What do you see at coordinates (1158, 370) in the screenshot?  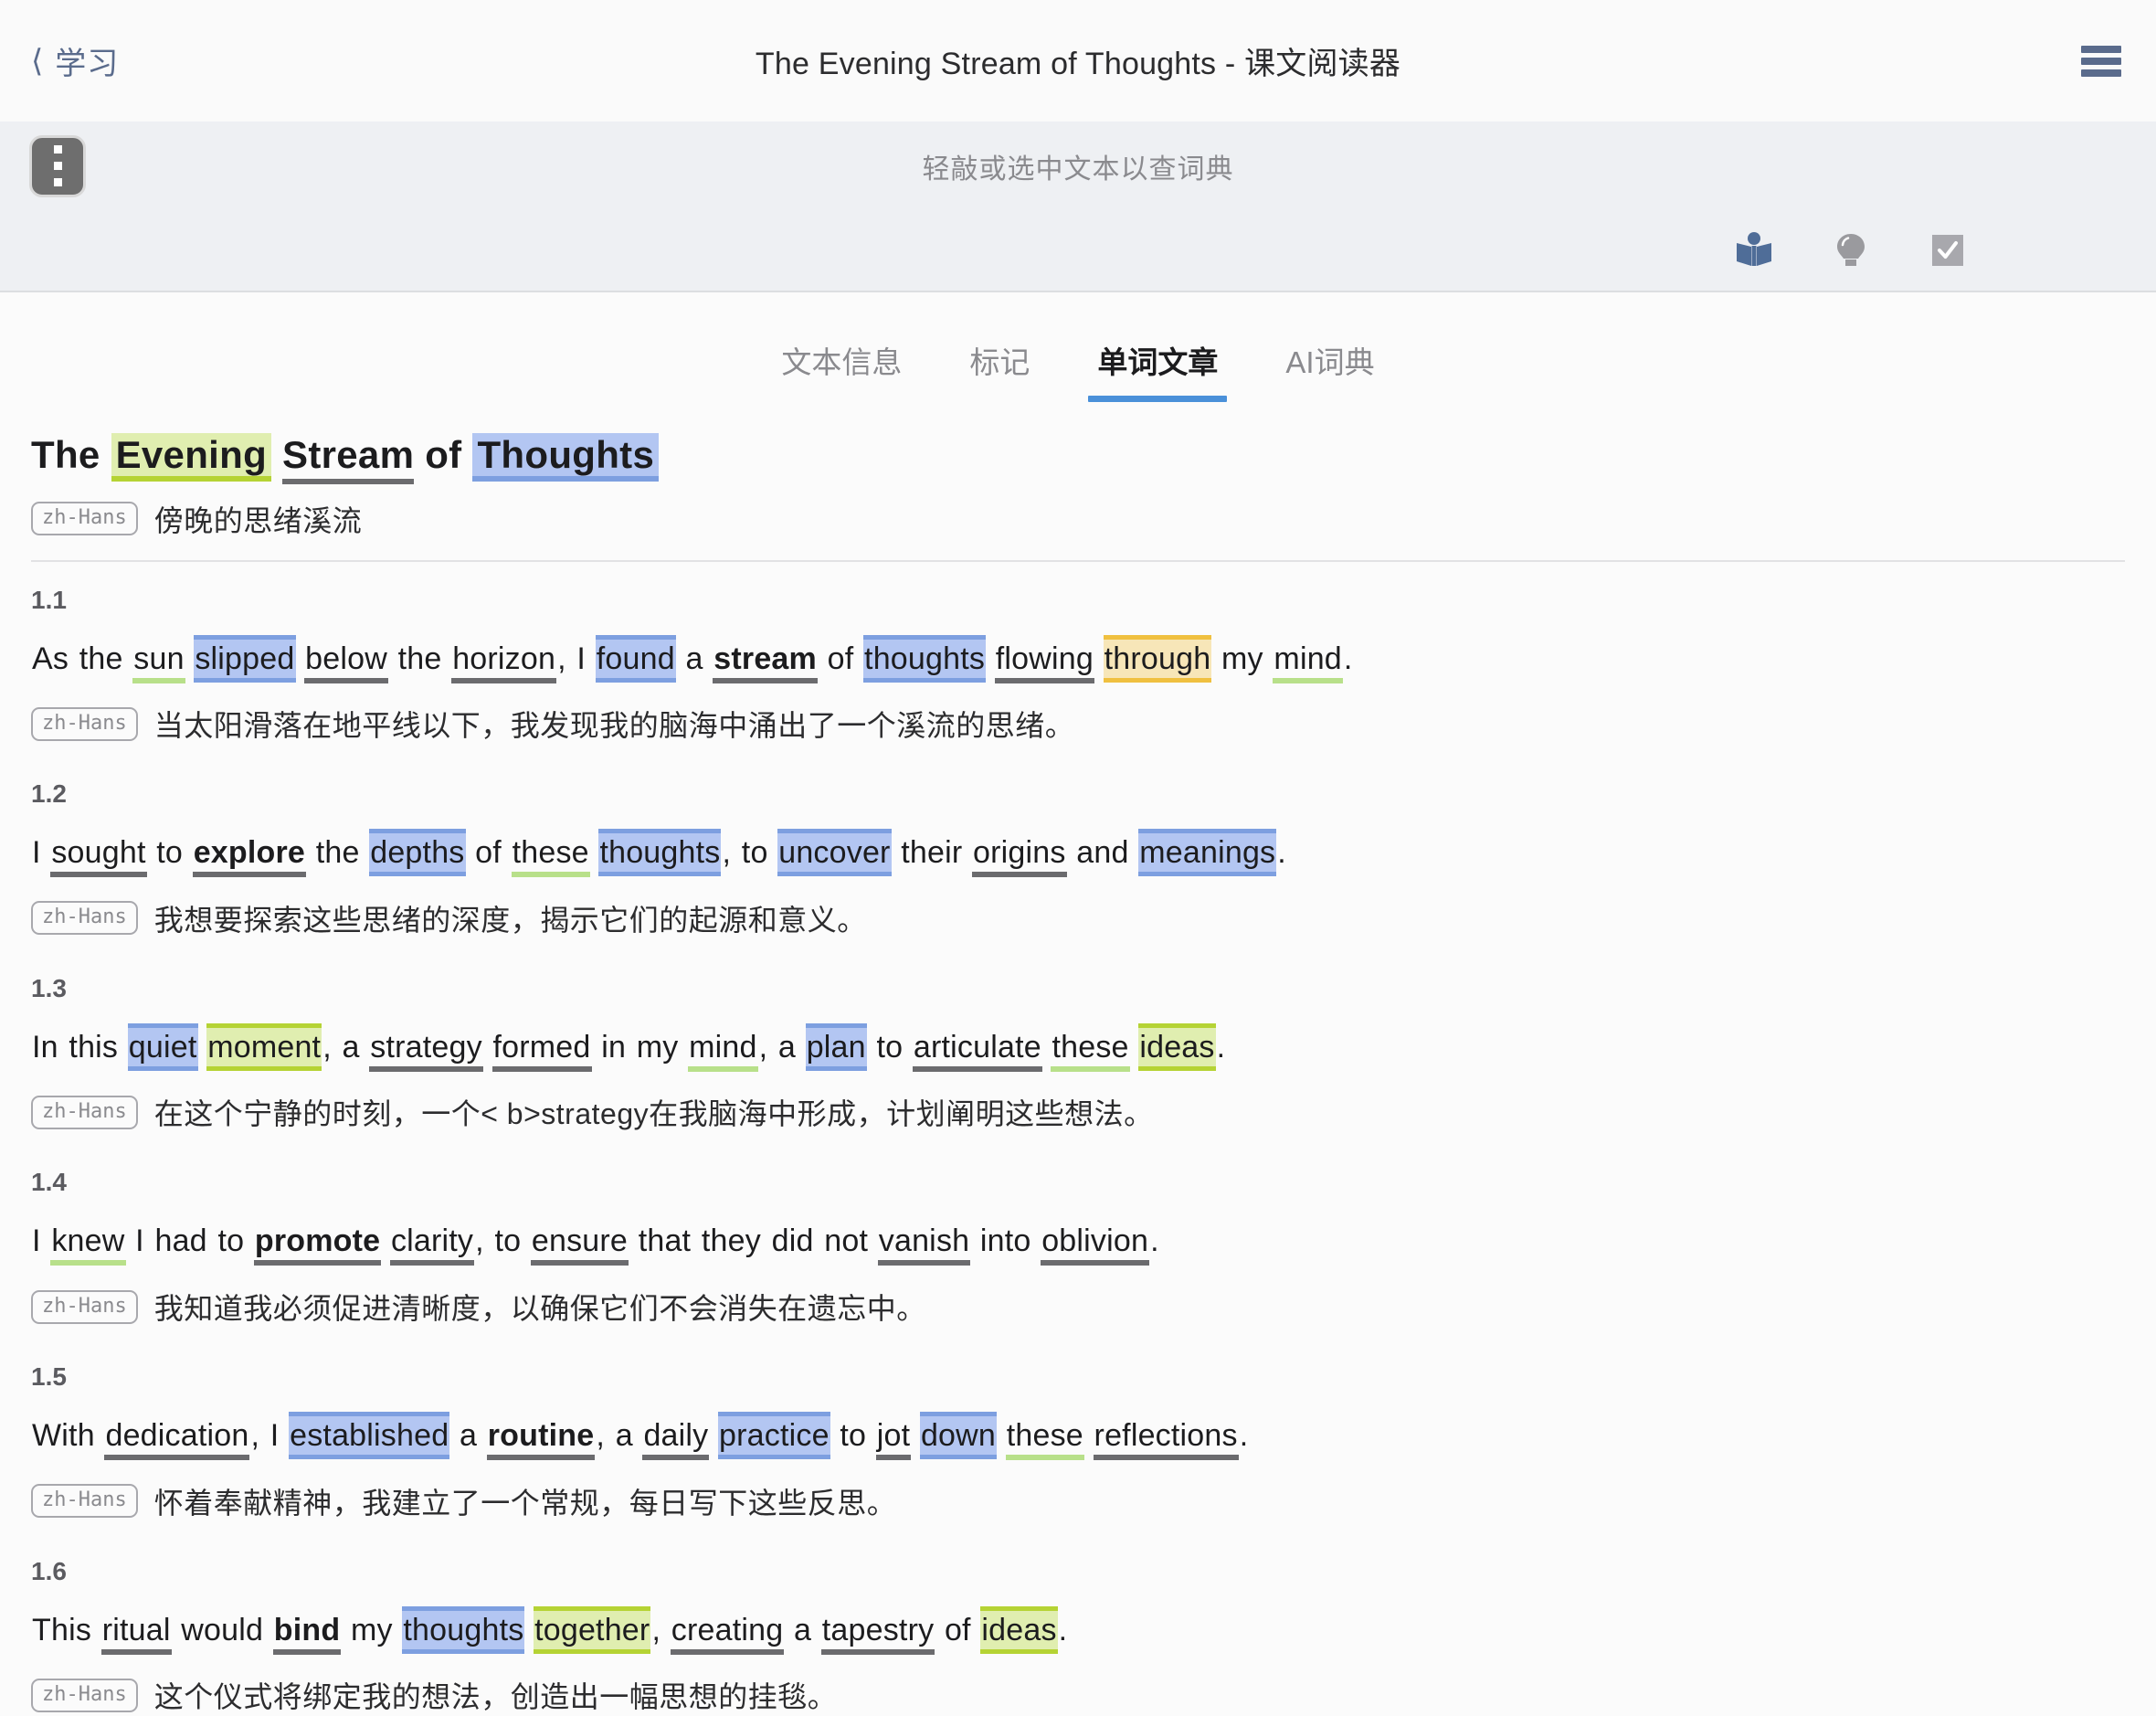 I see `tab-word-article: 单词文章` at bounding box center [1158, 370].